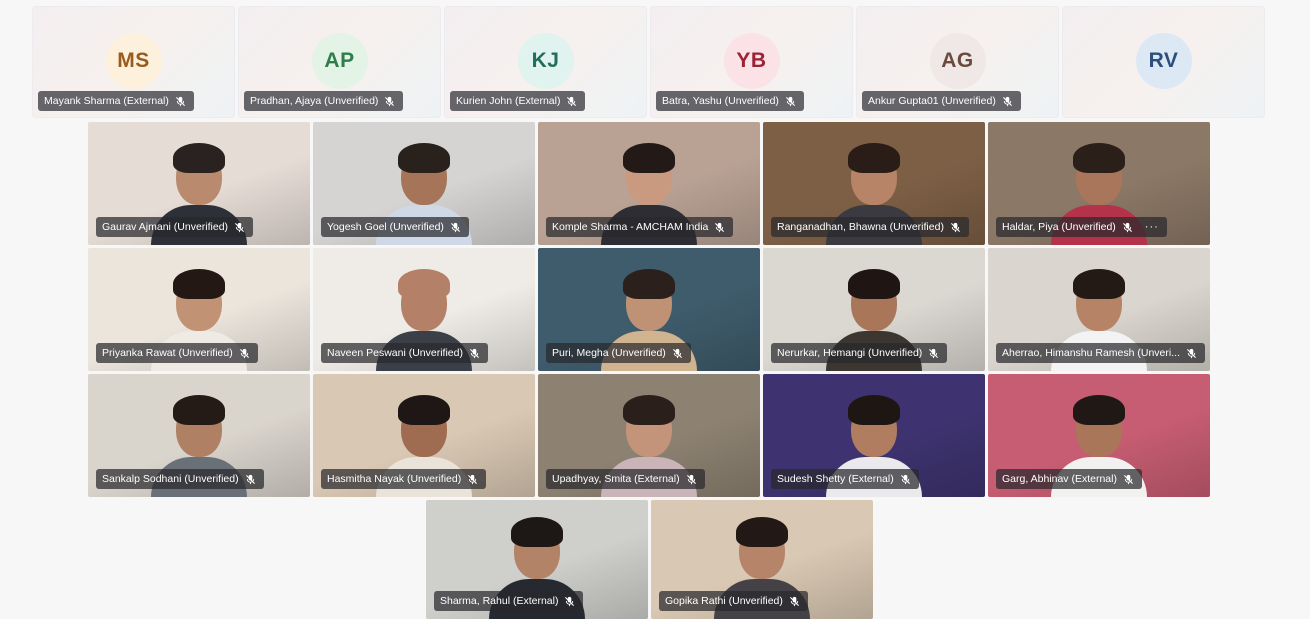  I want to click on participant-name-tag: Upadhyay, Smita (External), so click(625, 479).